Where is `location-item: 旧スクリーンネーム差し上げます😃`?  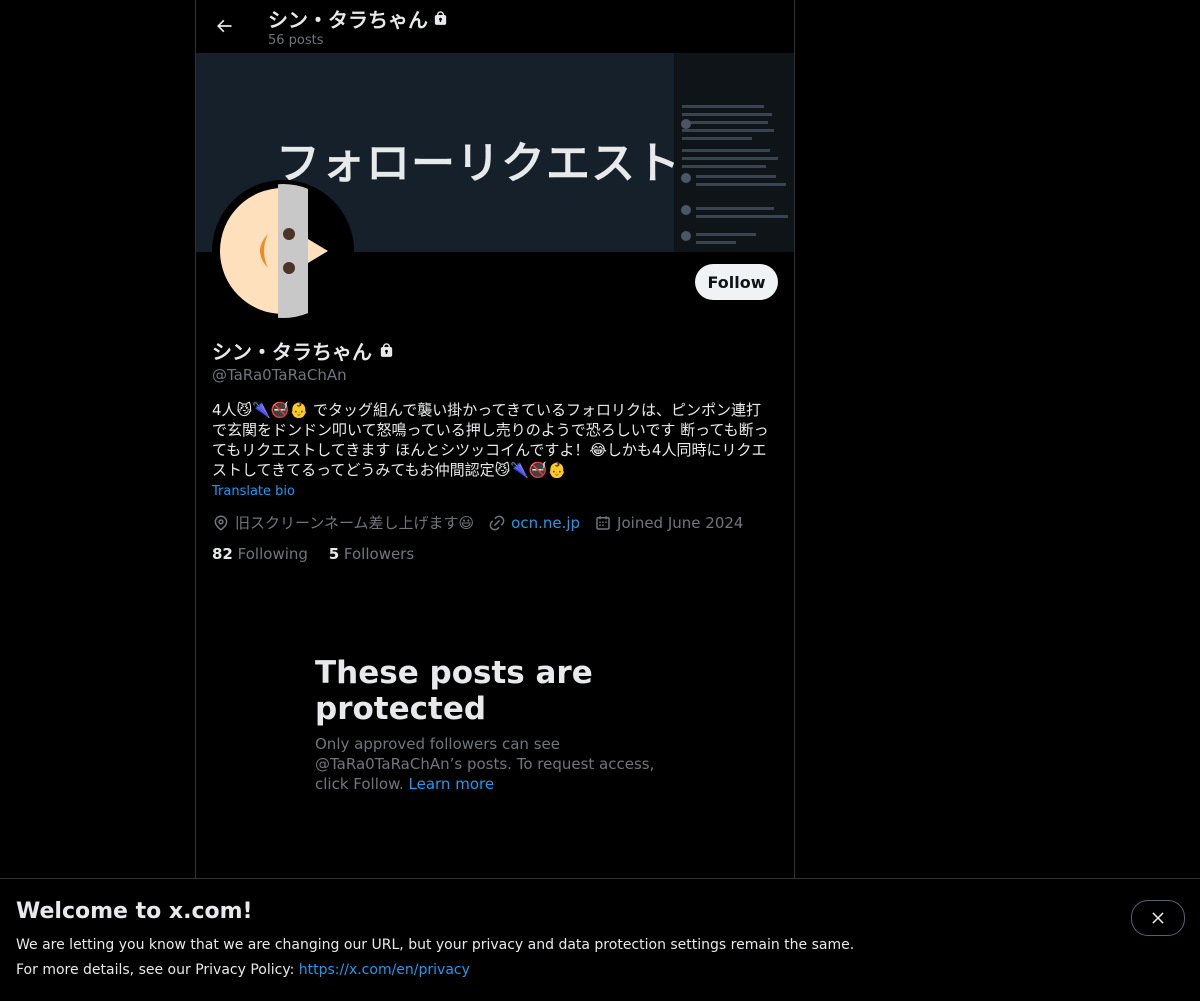 location-item: 旧スクリーンネーム差し上げます😃 is located at coordinates (343, 522).